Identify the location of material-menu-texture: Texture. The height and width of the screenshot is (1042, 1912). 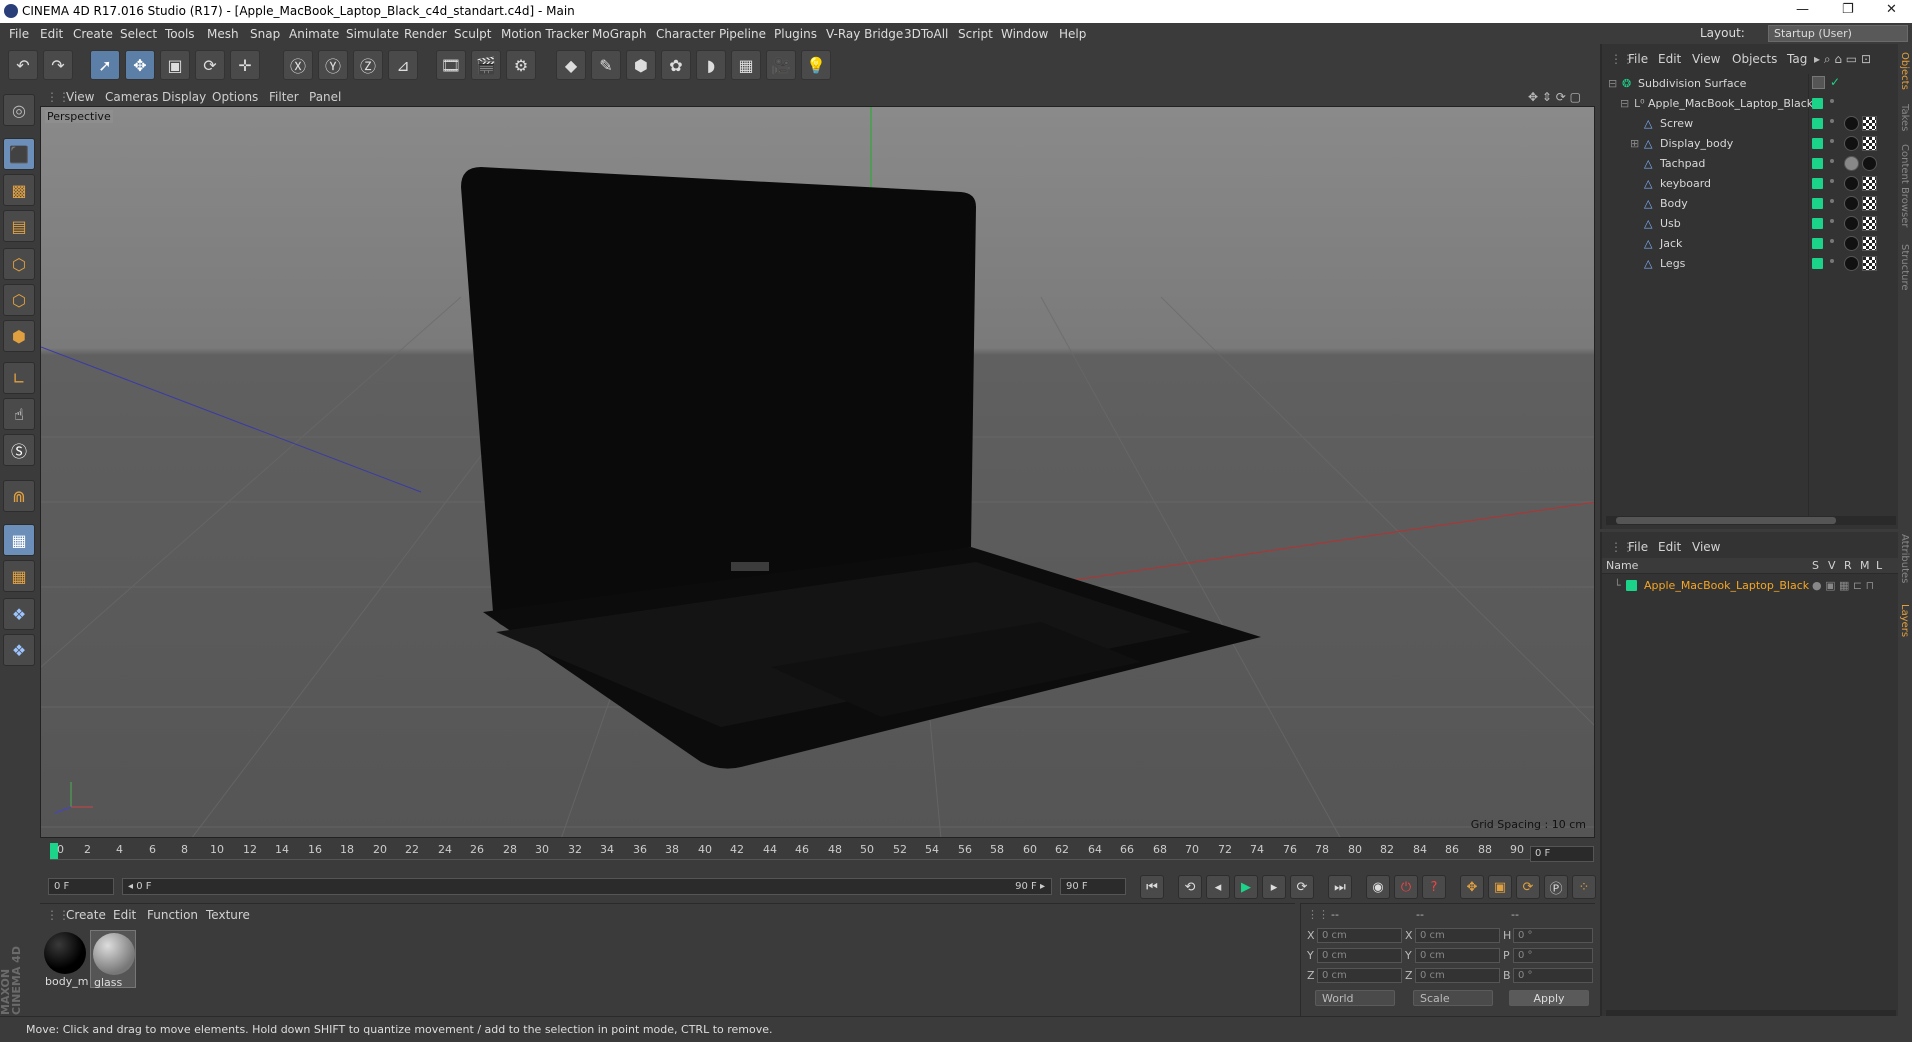
(228, 915).